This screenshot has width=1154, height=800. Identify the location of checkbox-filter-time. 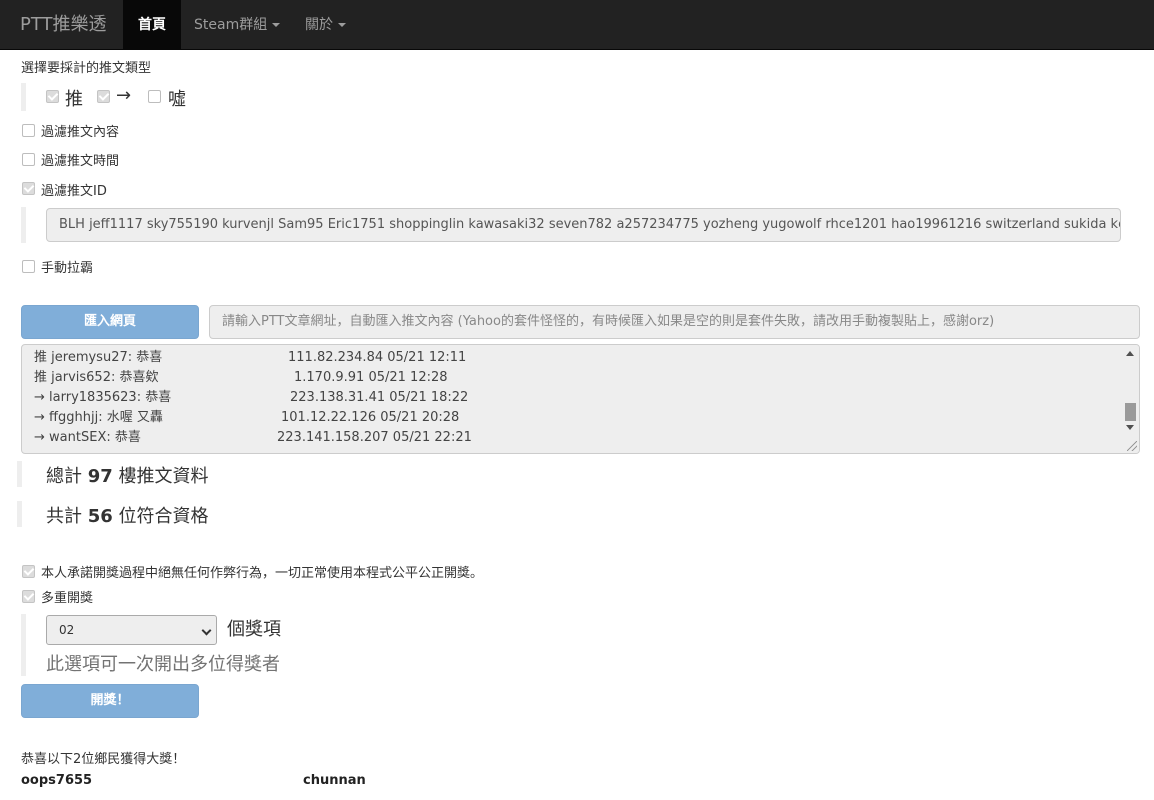
(28, 159).